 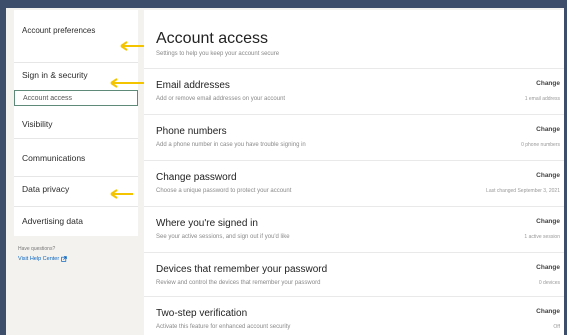 I want to click on row-title: Devices that remember your password, so click(x=242, y=269).